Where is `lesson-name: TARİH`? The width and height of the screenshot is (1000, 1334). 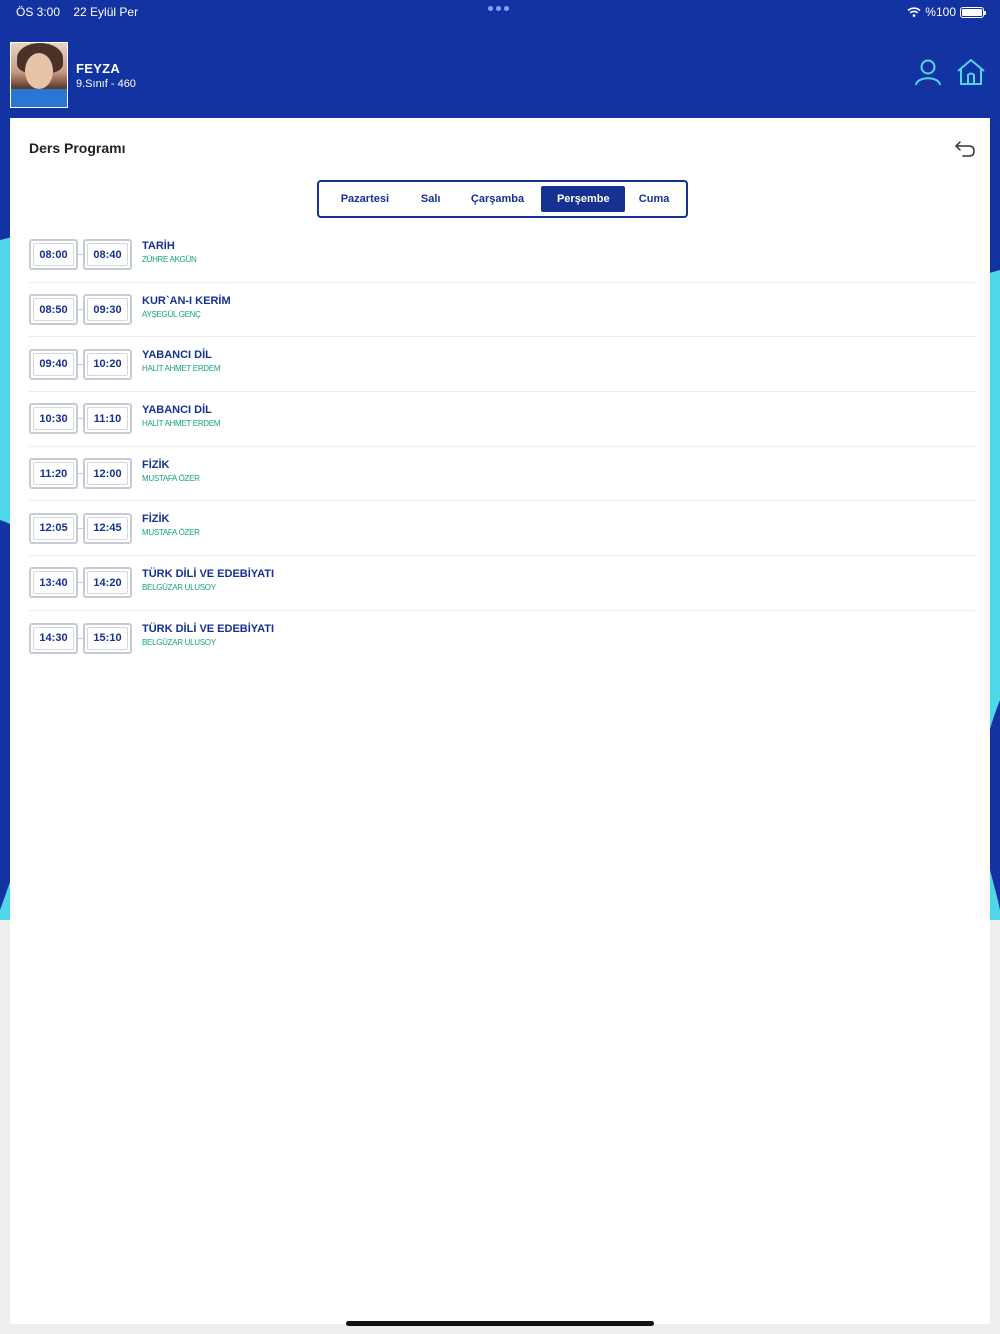
lesson-name: TARİH is located at coordinates (158, 245).